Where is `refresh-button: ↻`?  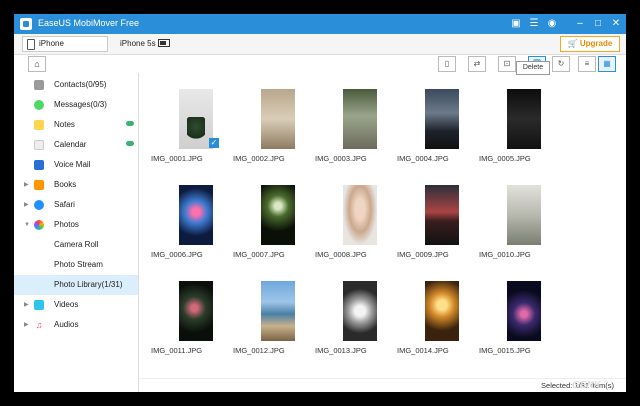
refresh-button: ↻ is located at coordinates (561, 64).